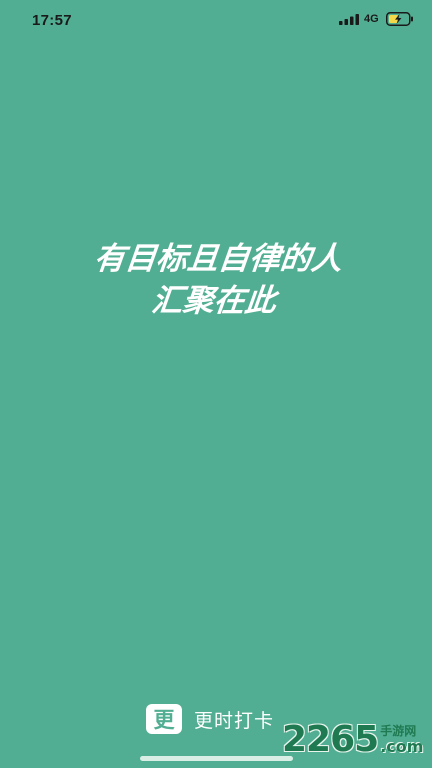  I want to click on site-watermark: 2265 手游网 .com, so click(352, 737).